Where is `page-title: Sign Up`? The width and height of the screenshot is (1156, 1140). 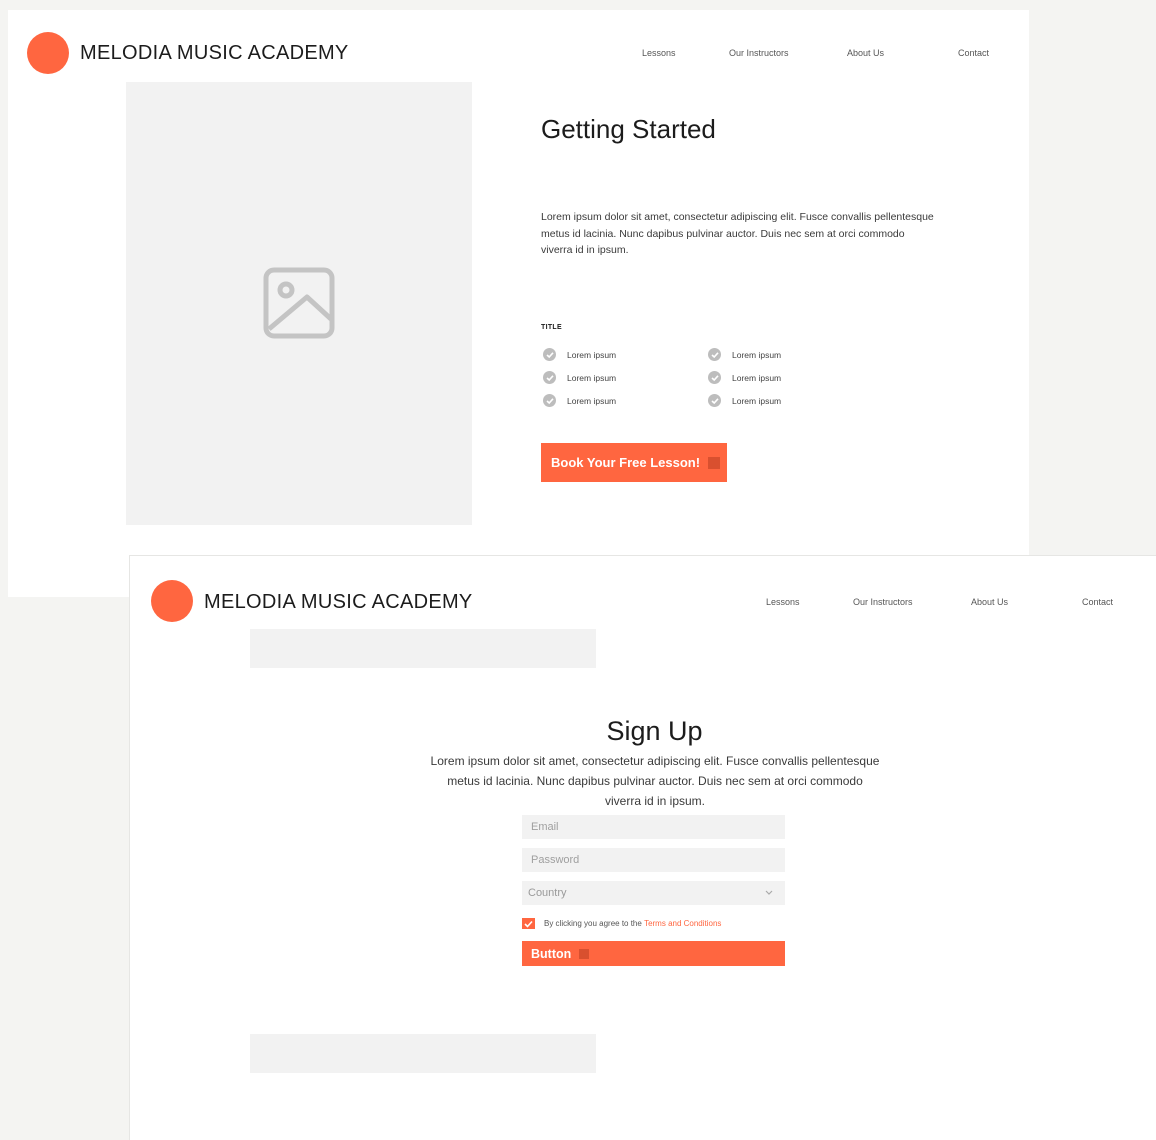
page-title: Sign Up is located at coordinates (654, 731).